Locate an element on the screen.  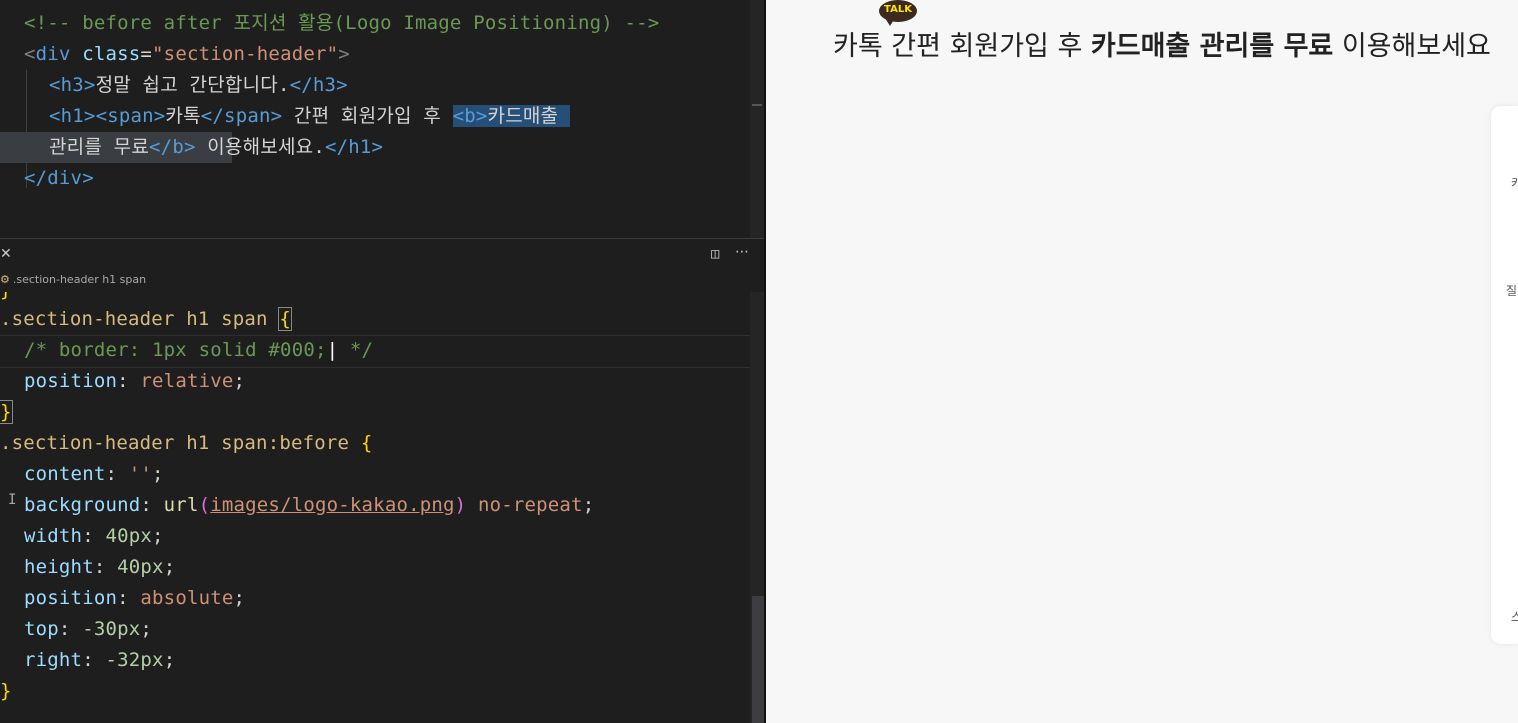
css-property: height is located at coordinates (59, 567).